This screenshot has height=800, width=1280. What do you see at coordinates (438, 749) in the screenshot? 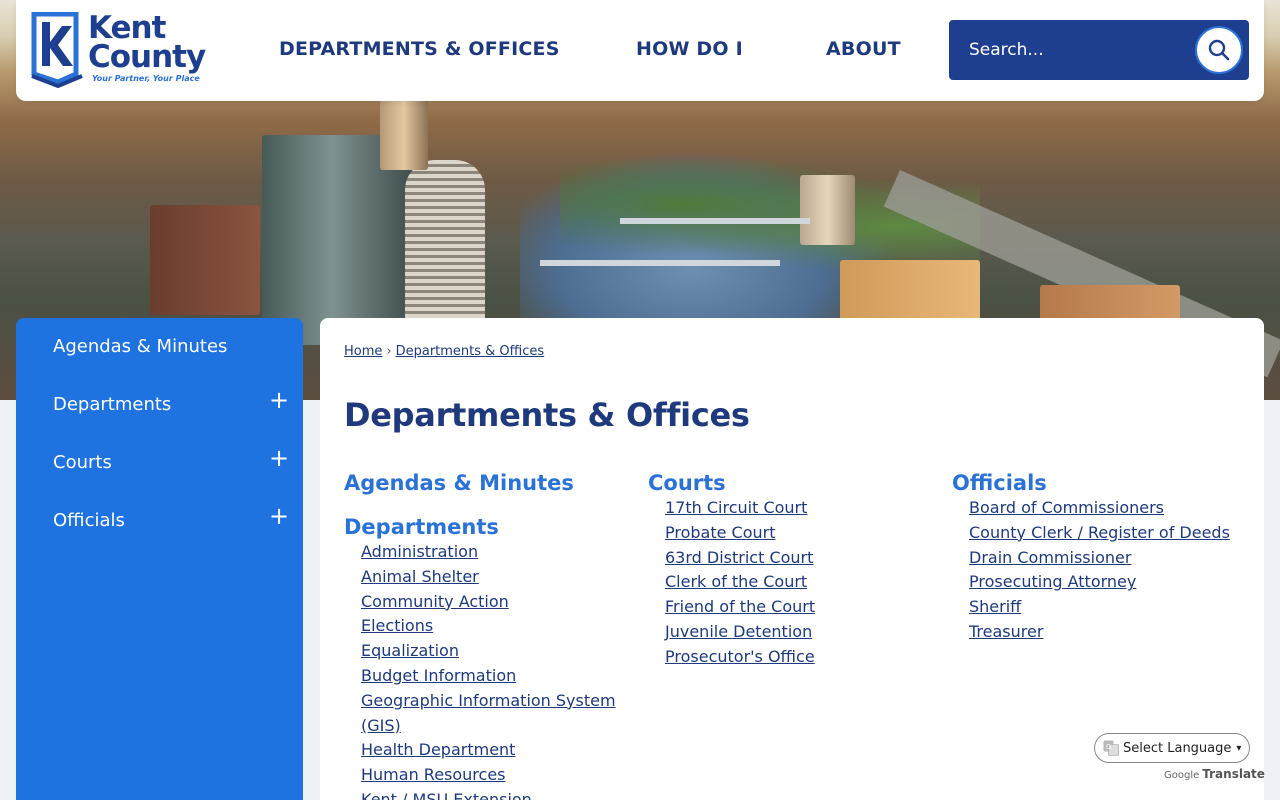
I see `link-health-department: Health Department` at bounding box center [438, 749].